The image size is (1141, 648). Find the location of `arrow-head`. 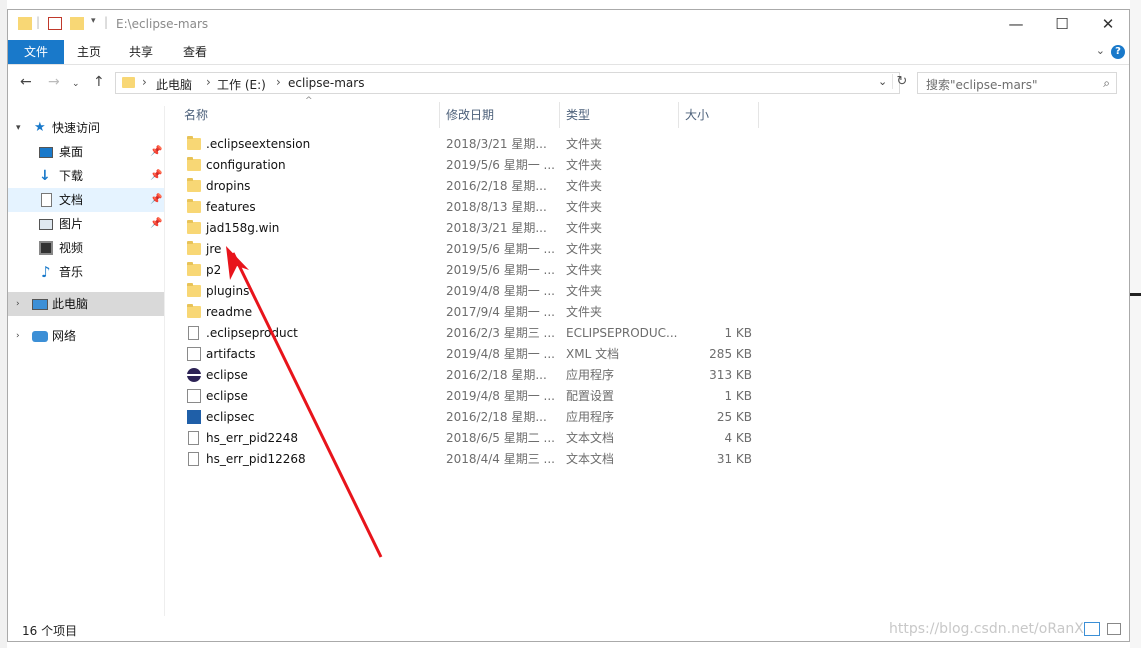

arrow-head is located at coordinates (237, 263).